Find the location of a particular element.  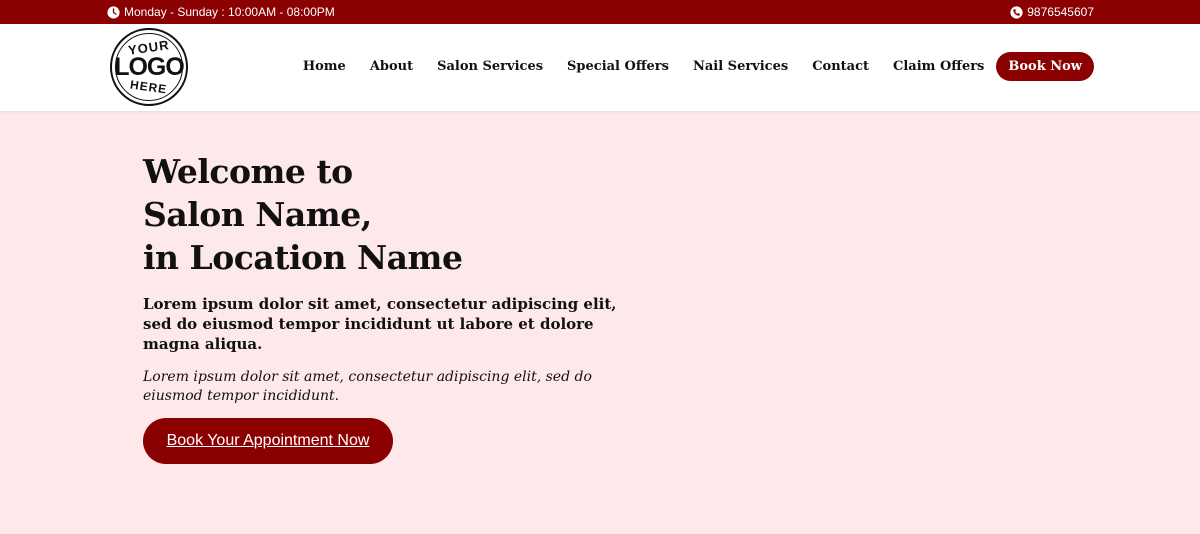

clock-icon is located at coordinates (113, 12).